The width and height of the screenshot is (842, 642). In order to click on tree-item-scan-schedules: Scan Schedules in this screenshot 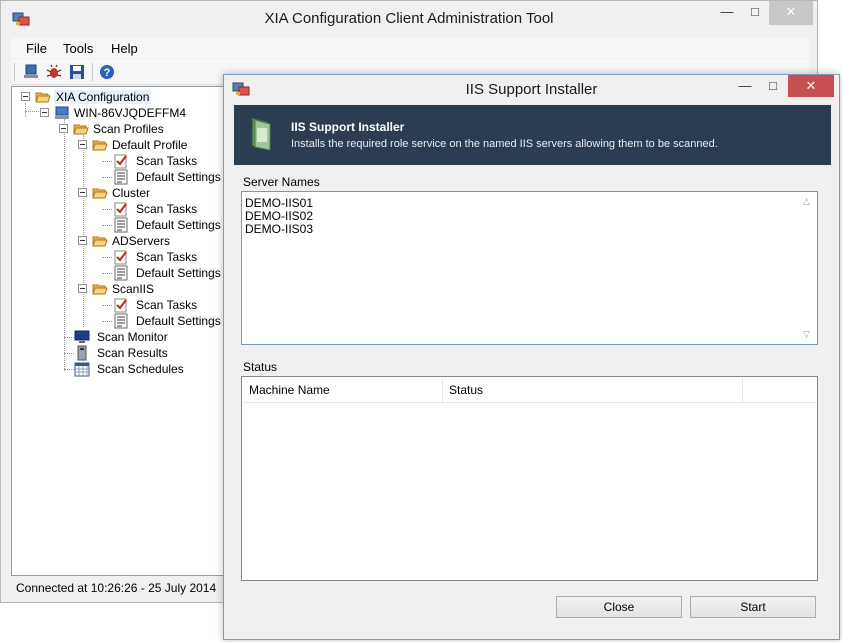, I will do `click(122, 369)`.